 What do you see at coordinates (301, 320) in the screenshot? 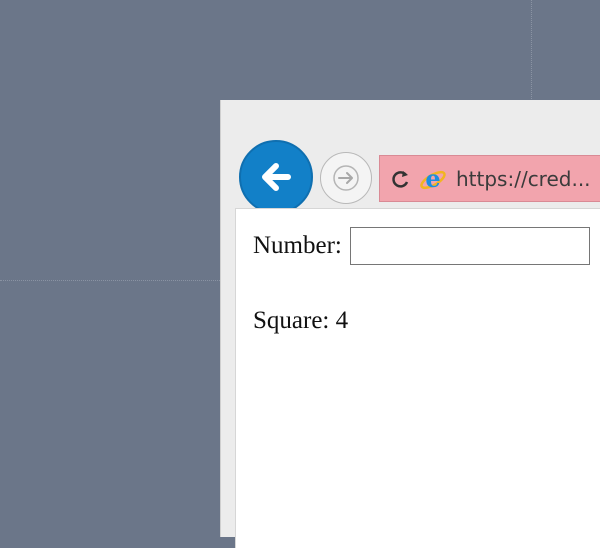
I see `square-result: Square: 4` at bounding box center [301, 320].